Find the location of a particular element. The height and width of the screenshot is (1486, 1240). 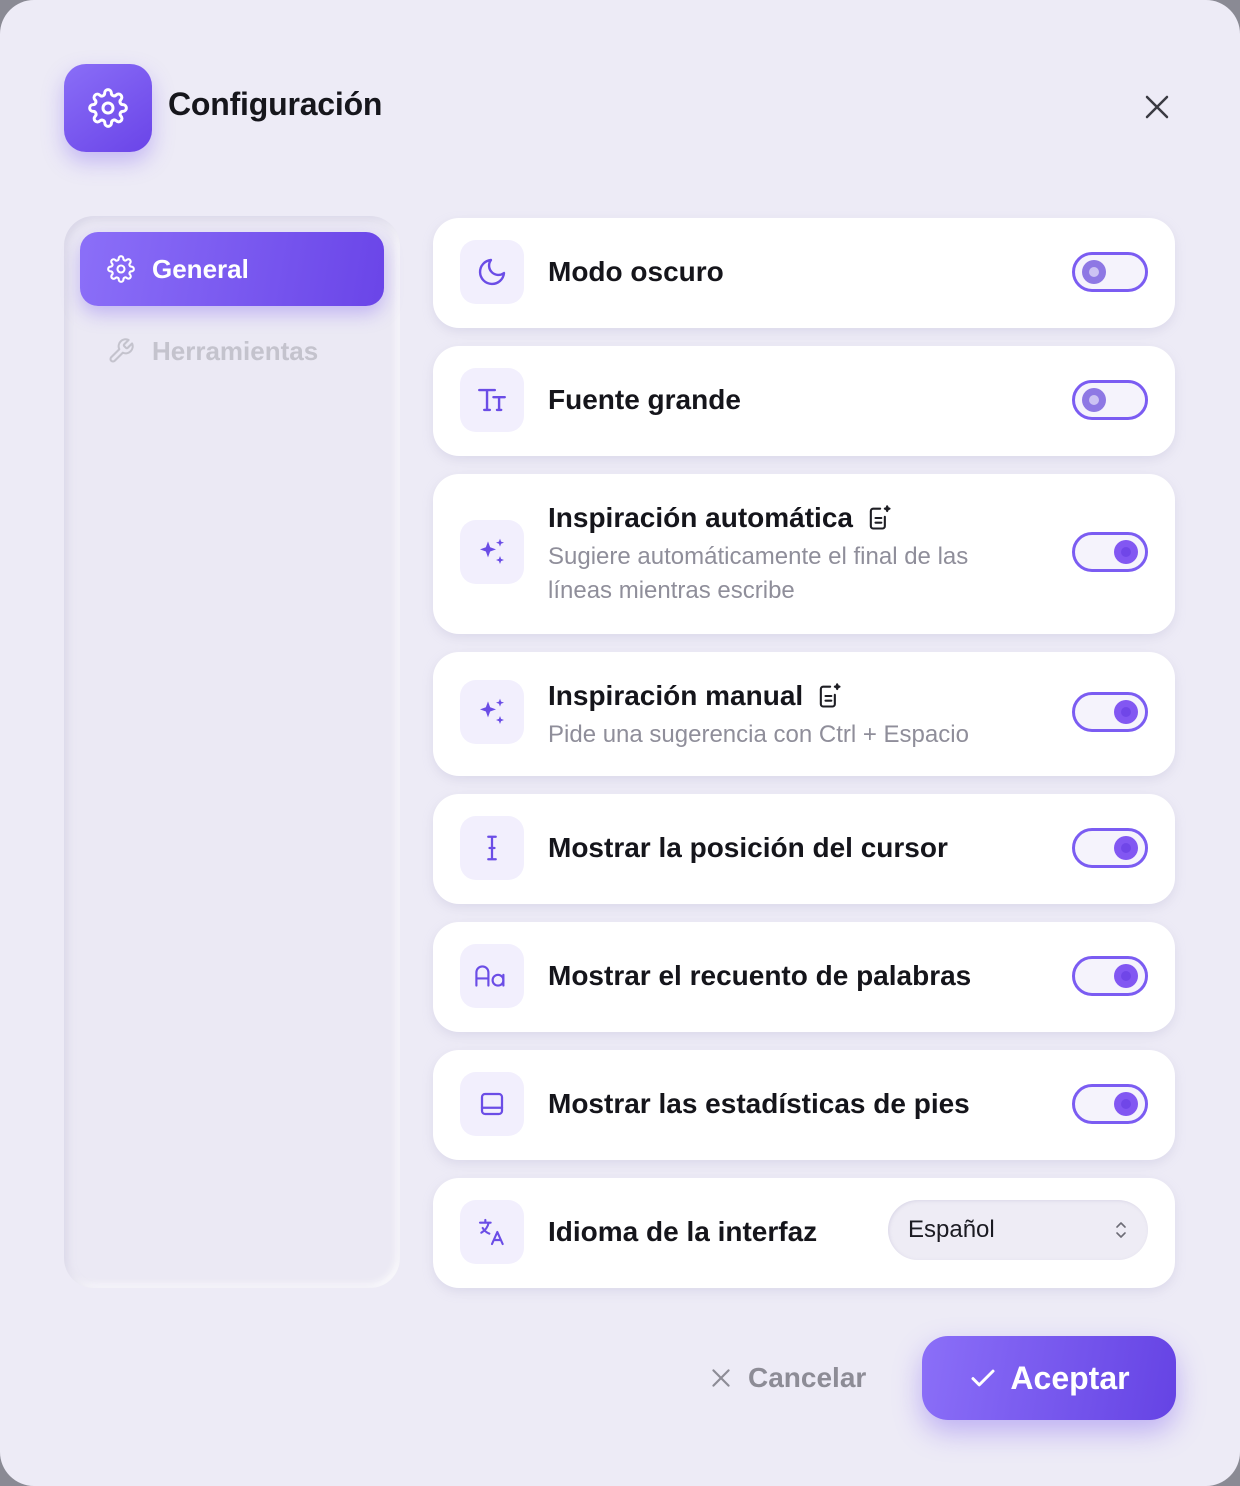

accept-button: Aceptar is located at coordinates (1049, 1378).